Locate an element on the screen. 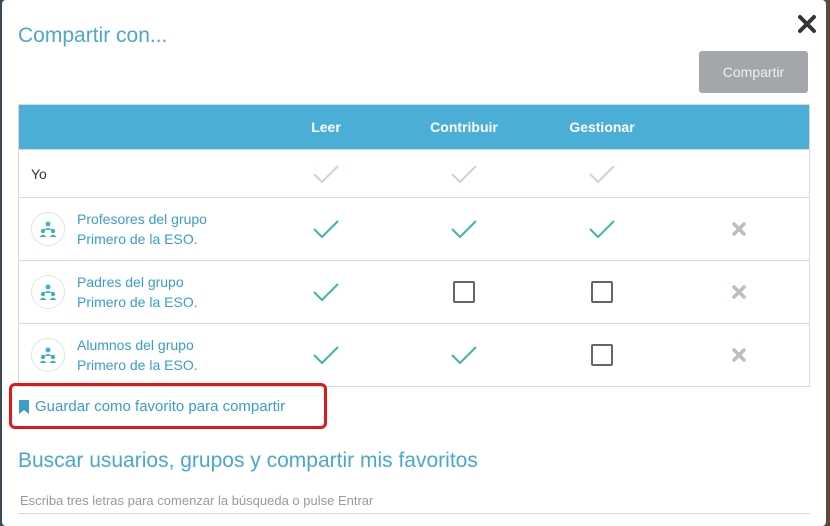 This screenshot has width=830, height=526. table-row: Yo is located at coordinates (414, 173).